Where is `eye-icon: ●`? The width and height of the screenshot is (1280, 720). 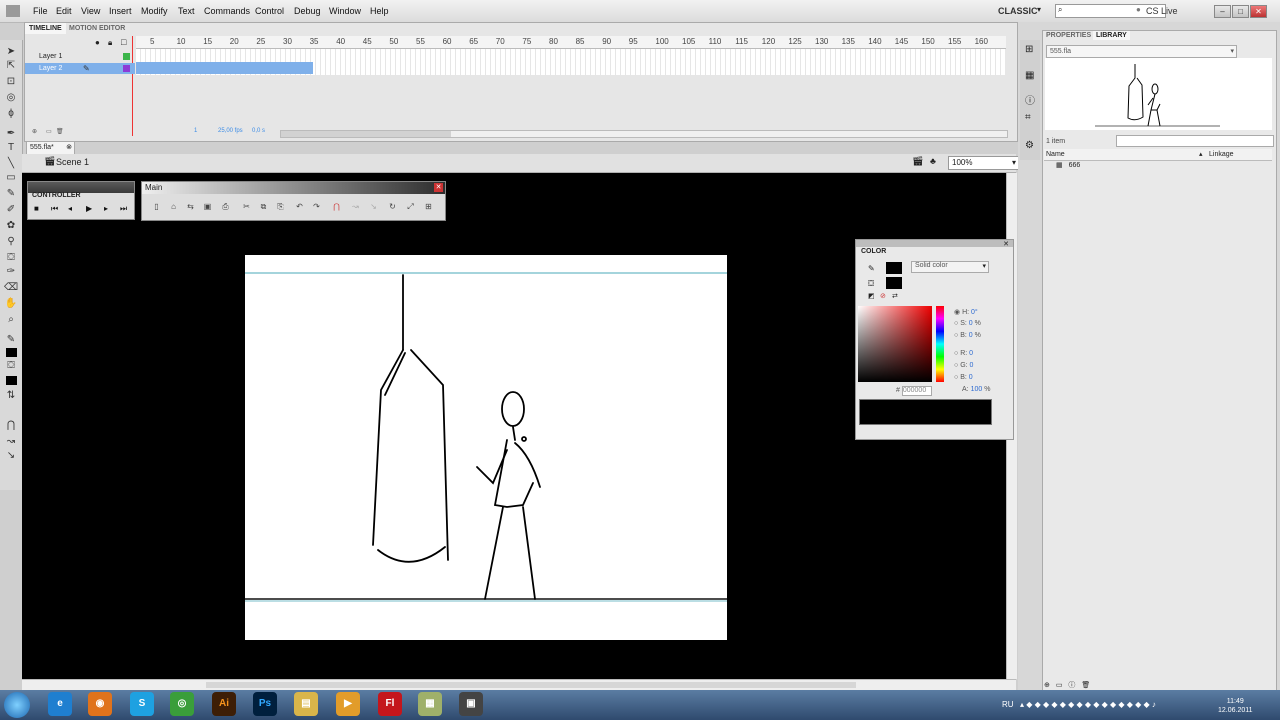 eye-icon: ● is located at coordinates (97, 42).